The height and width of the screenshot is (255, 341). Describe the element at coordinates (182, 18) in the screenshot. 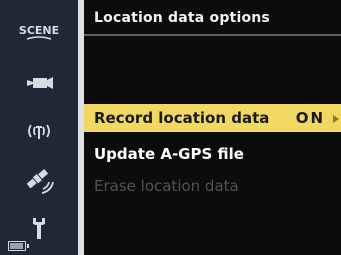

I see `page-title: Location data options` at that location.